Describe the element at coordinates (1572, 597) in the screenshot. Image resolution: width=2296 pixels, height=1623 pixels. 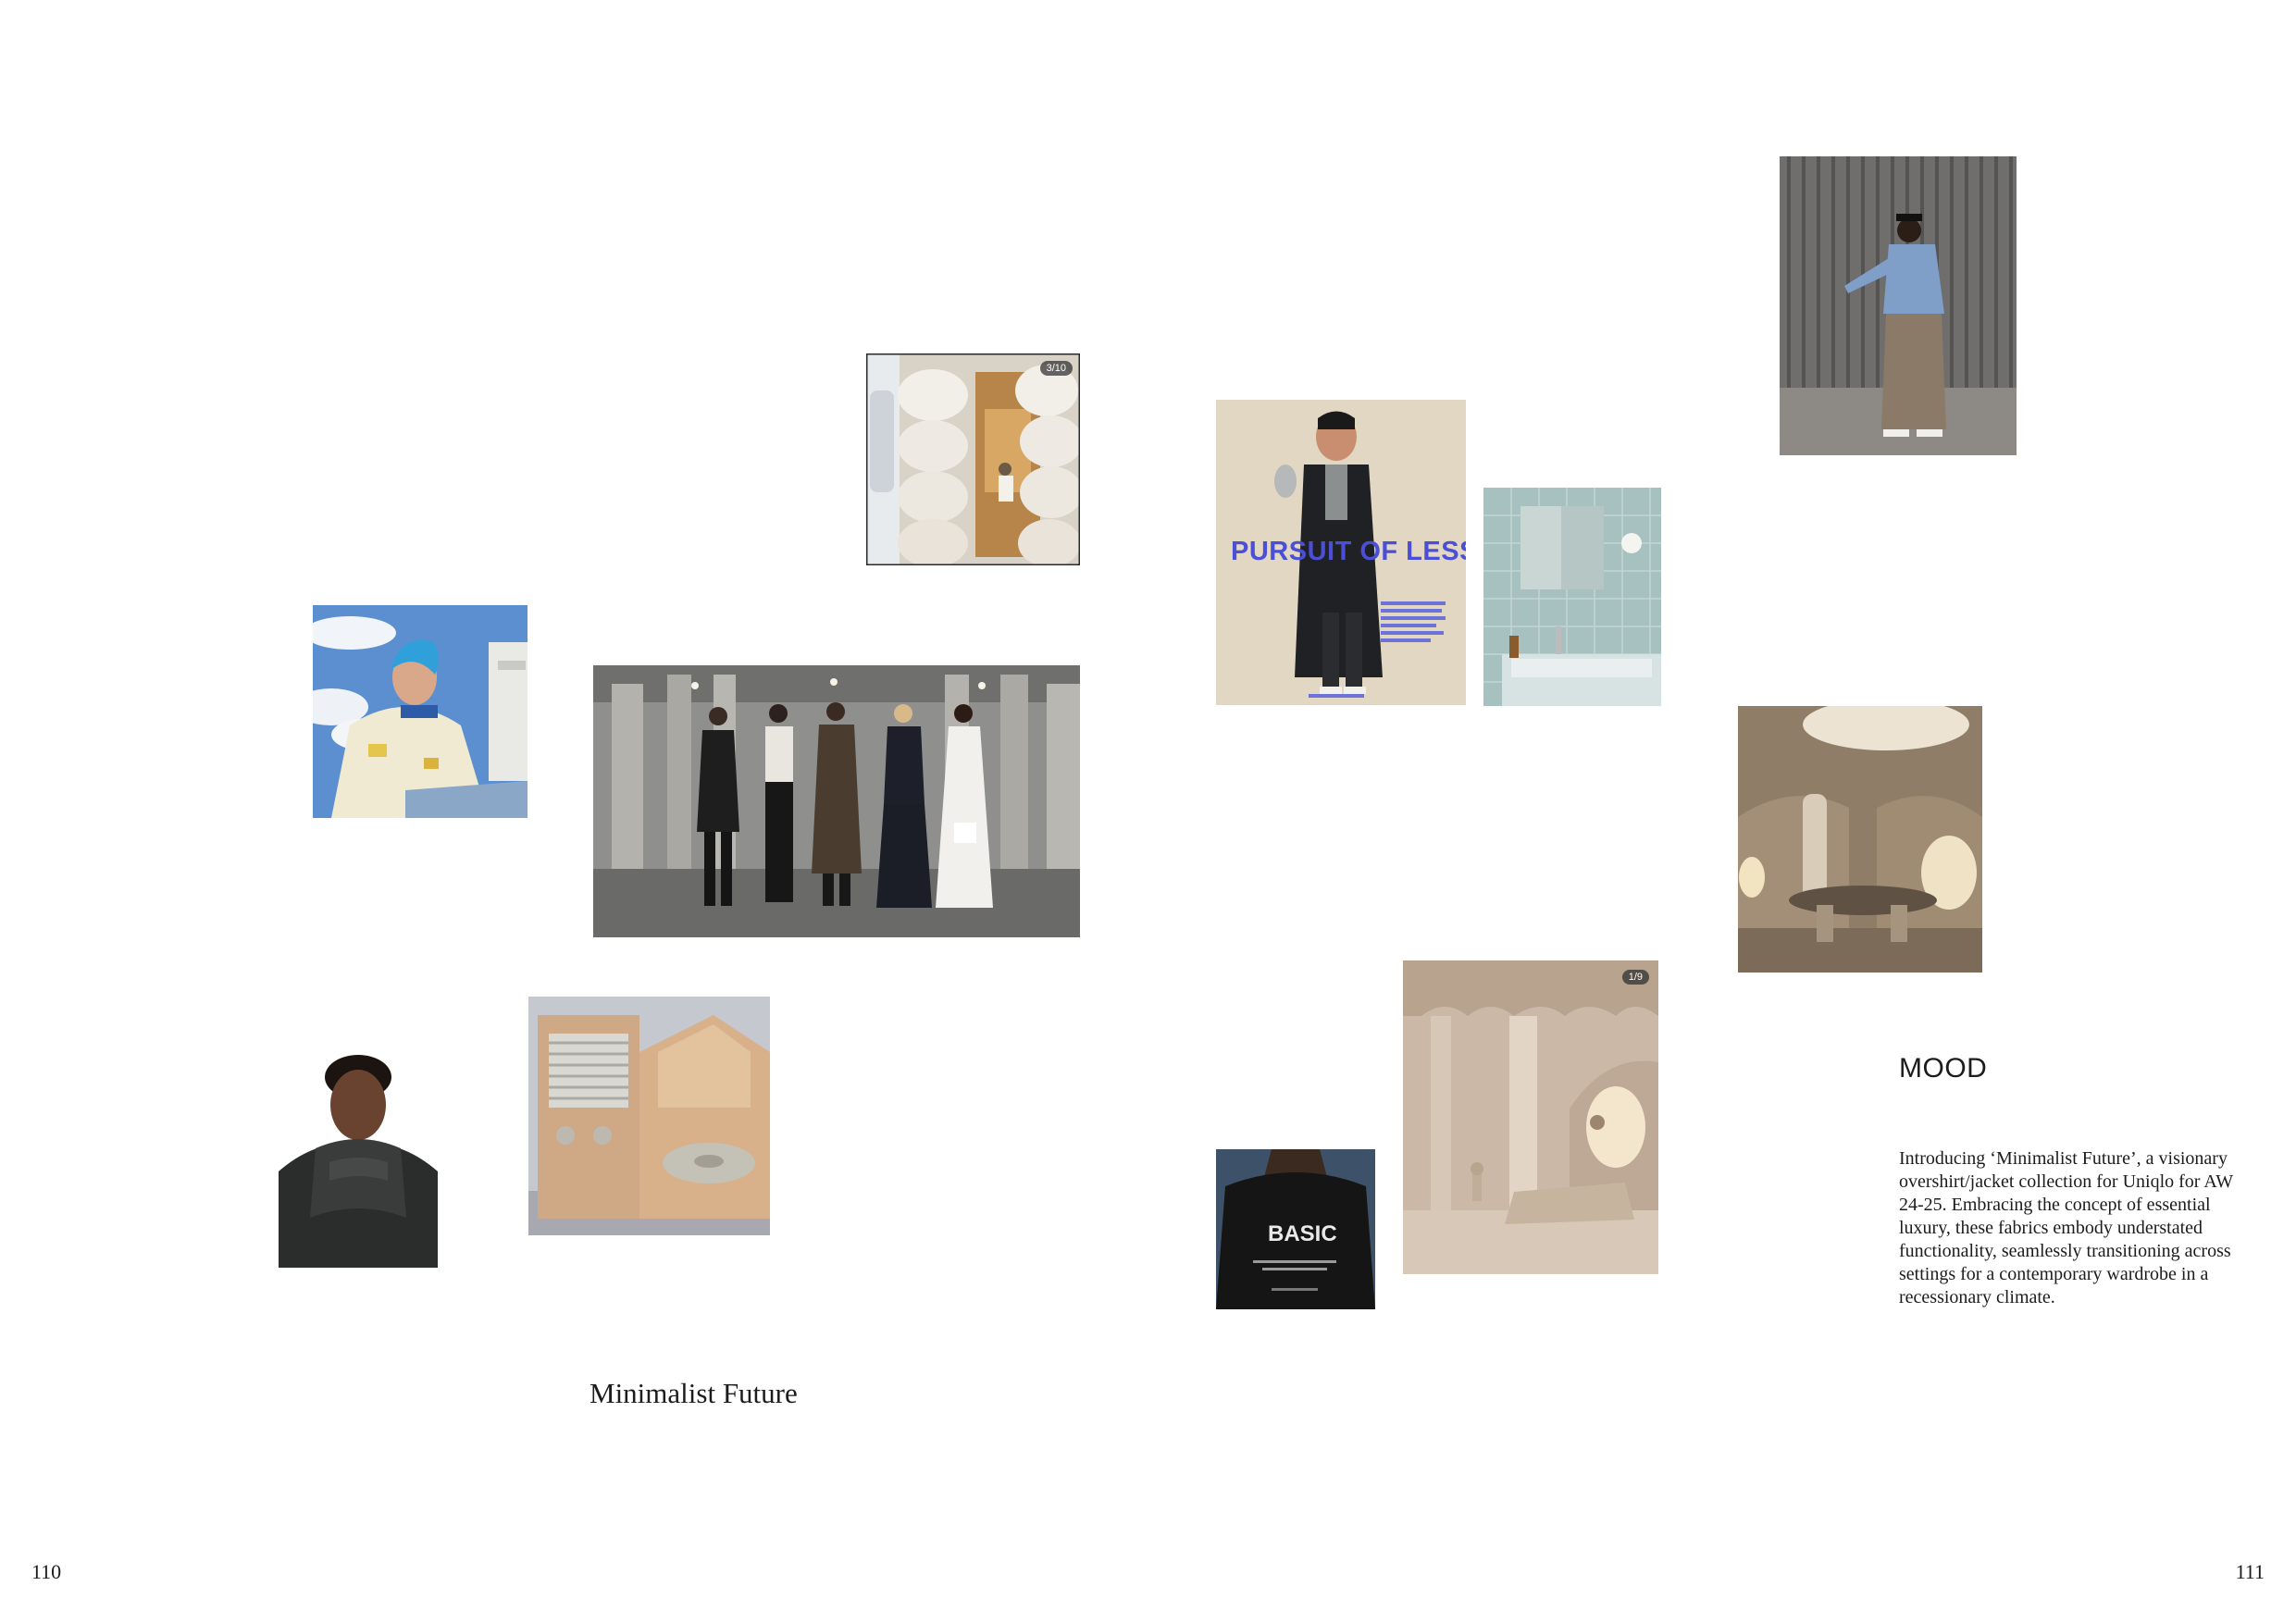
I see `photo-tiled-bathroom` at that location.